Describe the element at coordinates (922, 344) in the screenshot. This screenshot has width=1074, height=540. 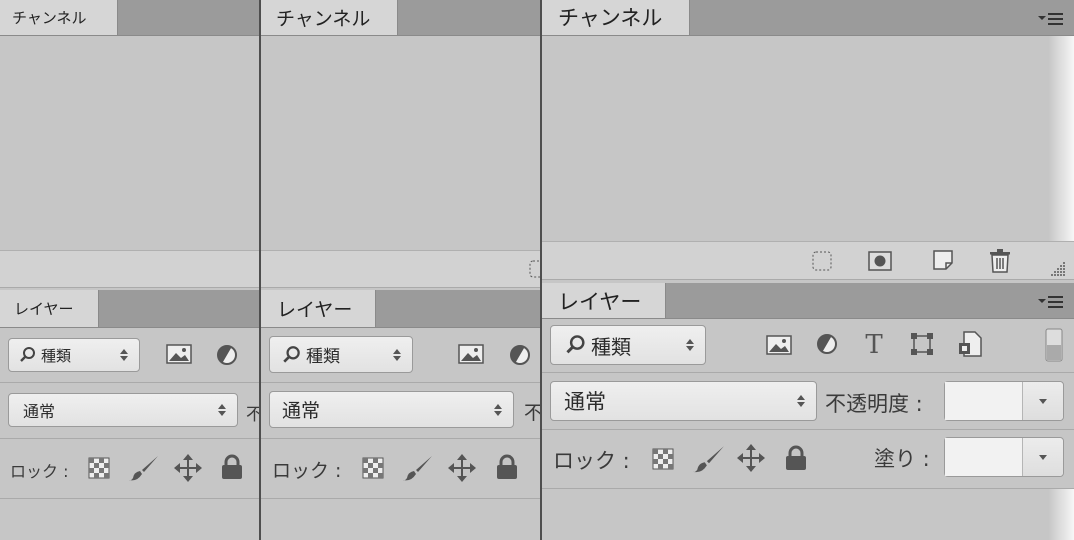
I see `shape-filter-icon` at that location.